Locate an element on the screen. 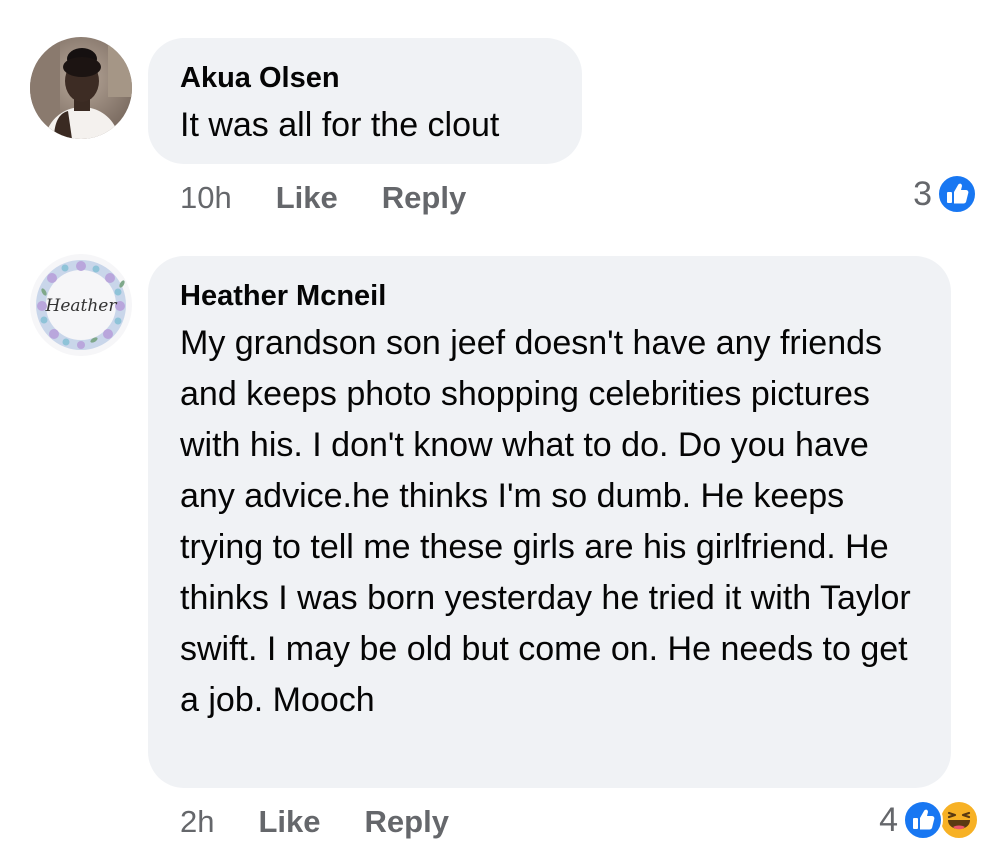 This screenshot has width=1000, height=849. reaction-count: 4 is located at coordinates (888, 819).